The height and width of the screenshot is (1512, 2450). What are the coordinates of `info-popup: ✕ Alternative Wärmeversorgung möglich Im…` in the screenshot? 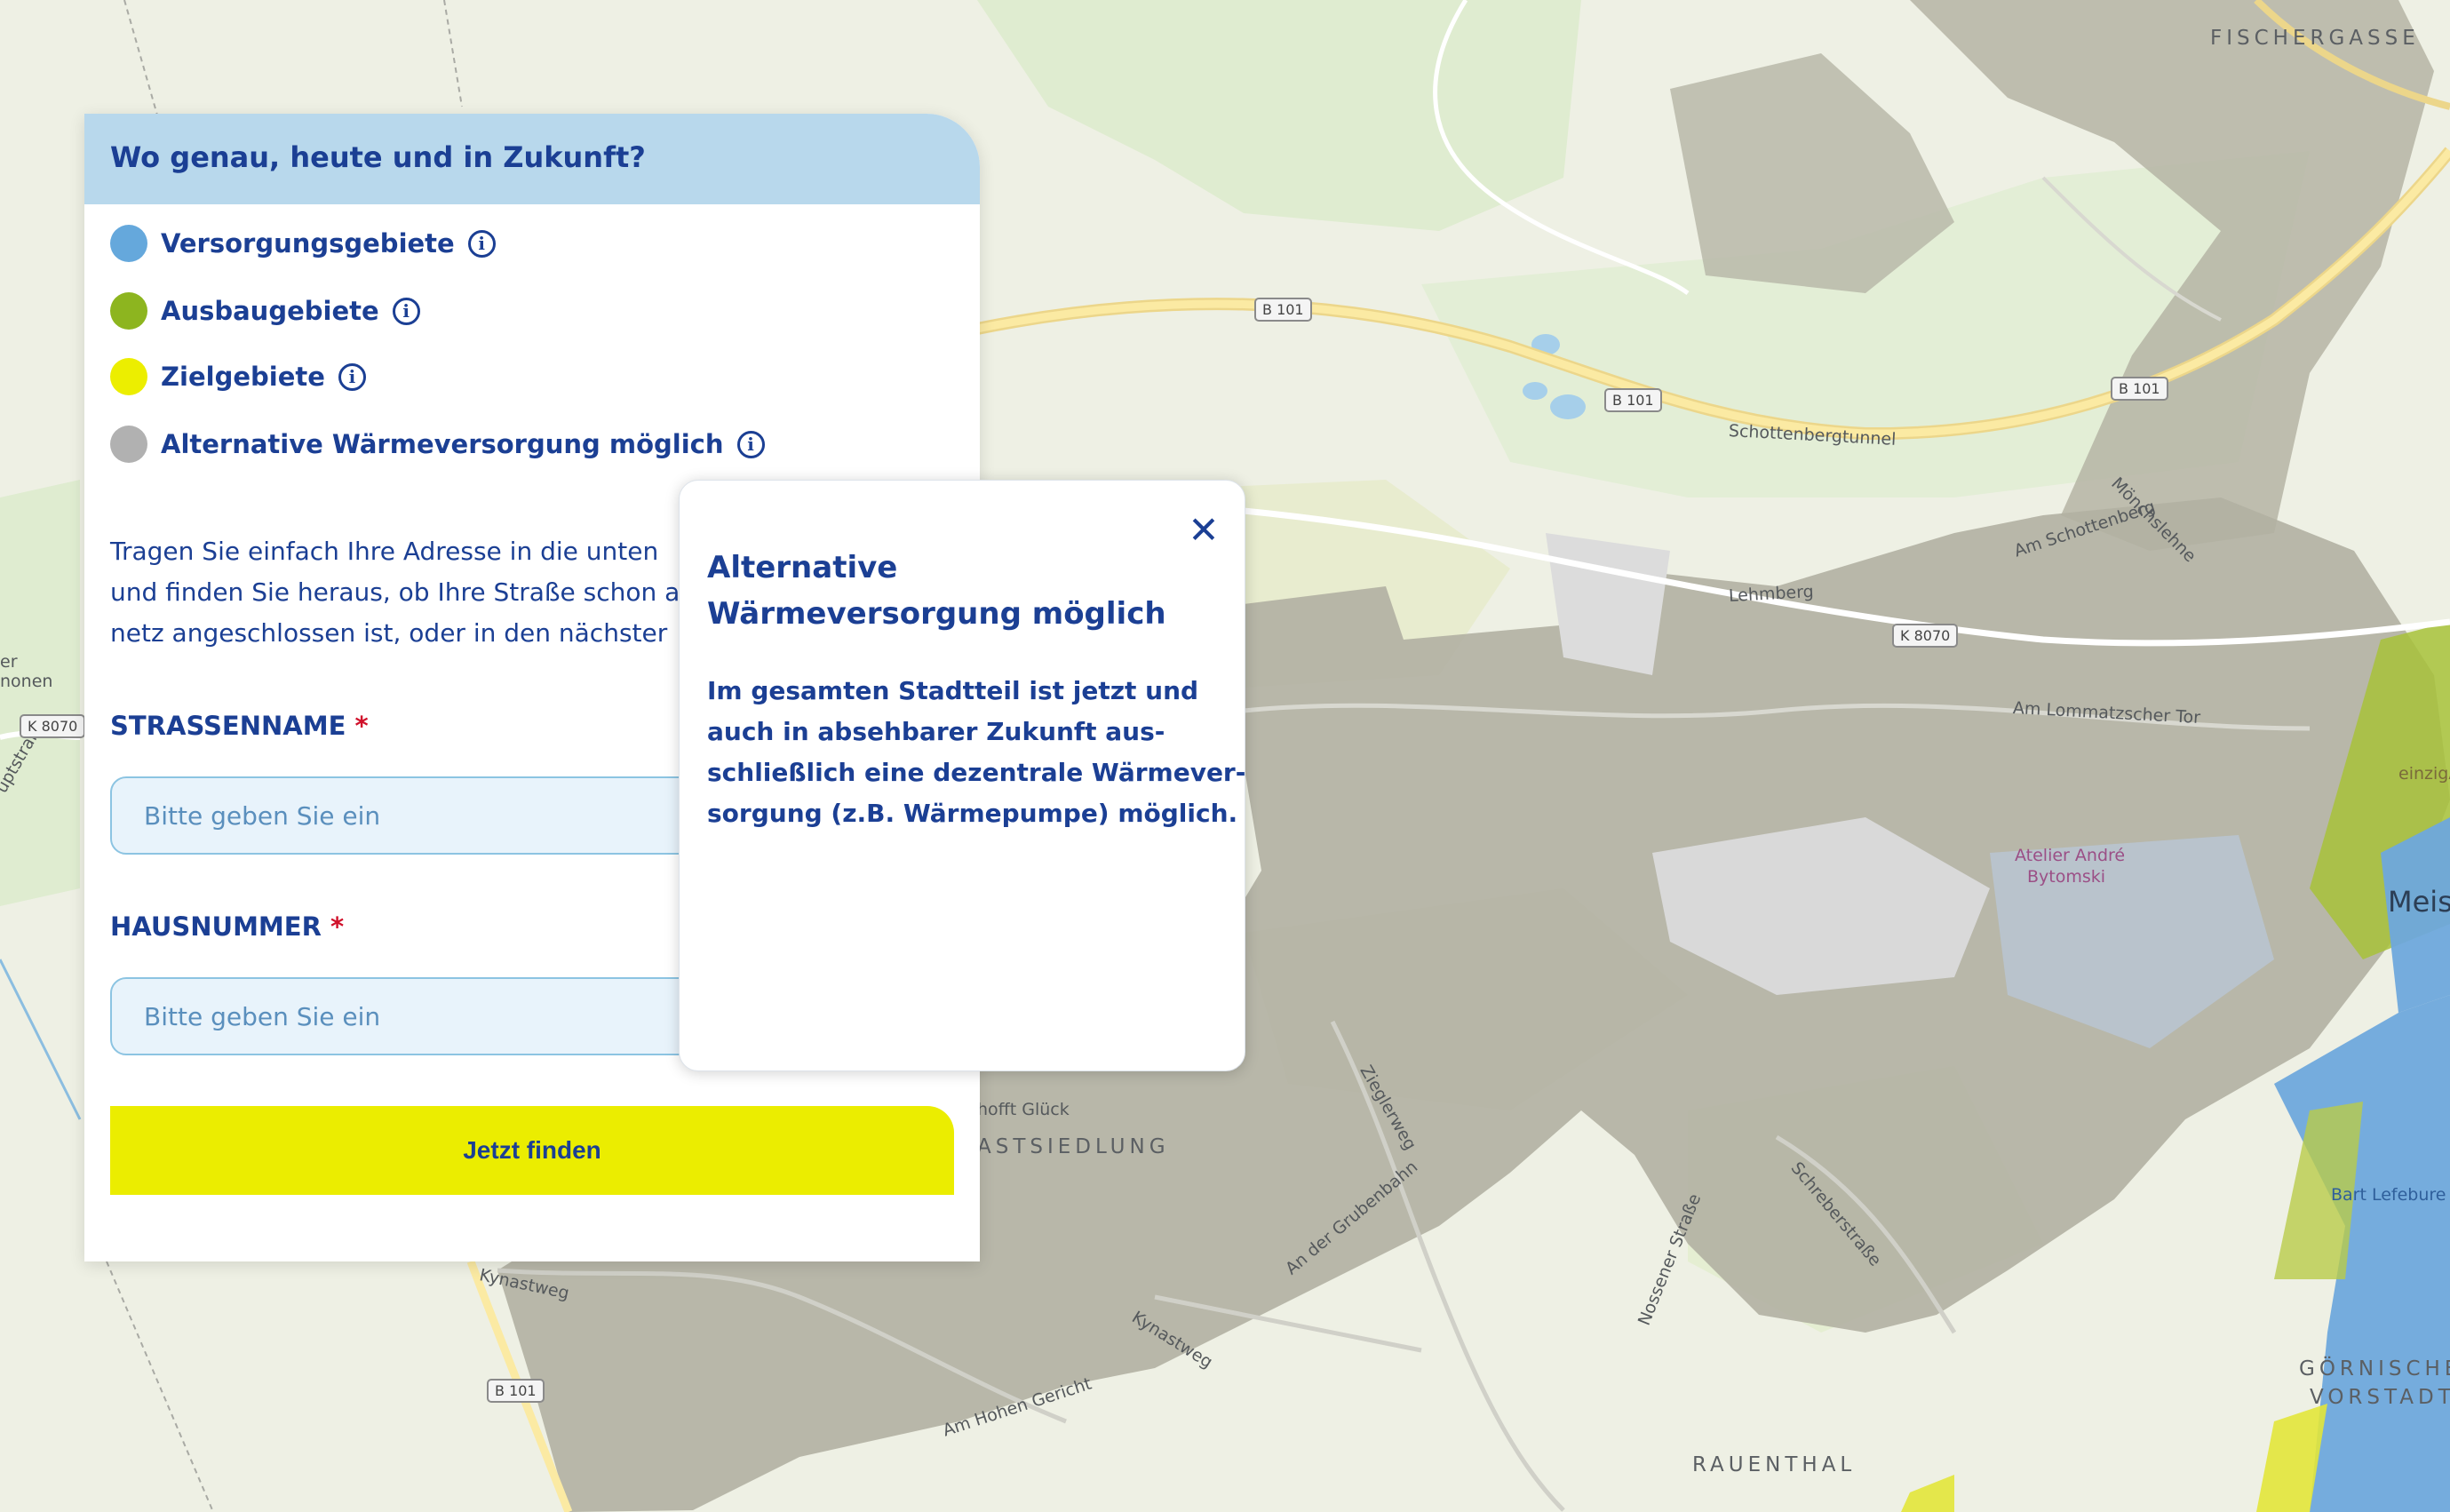 It's located at (962, 775).